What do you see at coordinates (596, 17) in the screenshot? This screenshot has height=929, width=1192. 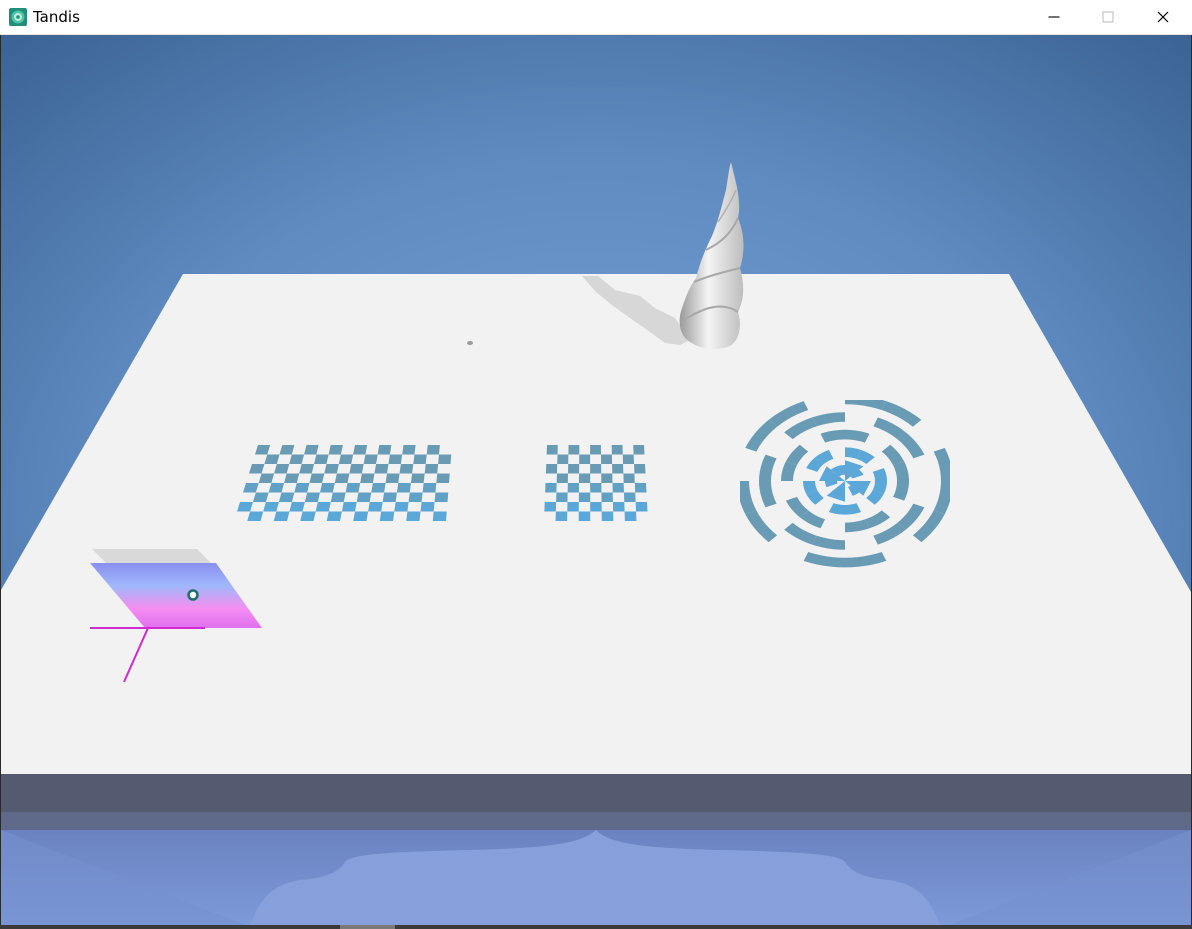 I see `title-bar: Tandis` at bounding box center [596, 17].